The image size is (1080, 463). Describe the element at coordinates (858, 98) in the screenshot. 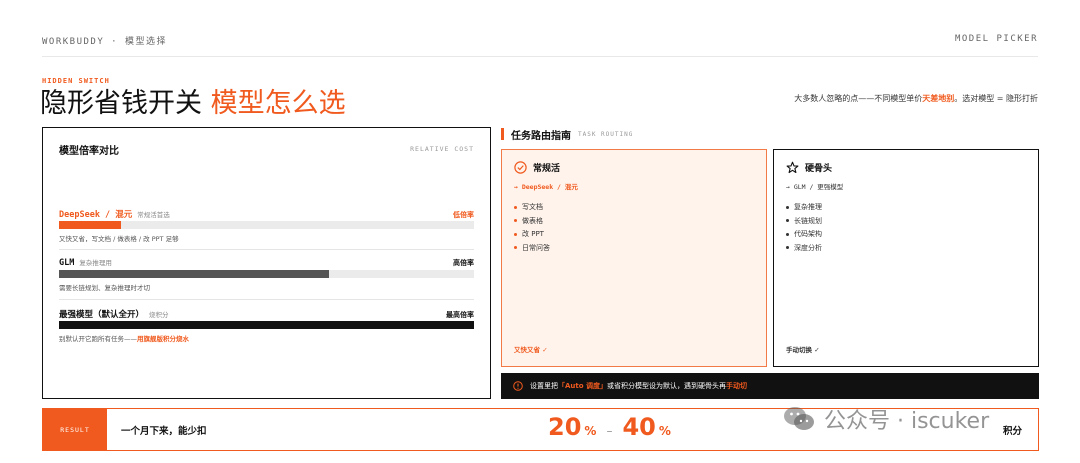

I see `note-pre: 大多数人忽略的点——不同模型单价` at that location.